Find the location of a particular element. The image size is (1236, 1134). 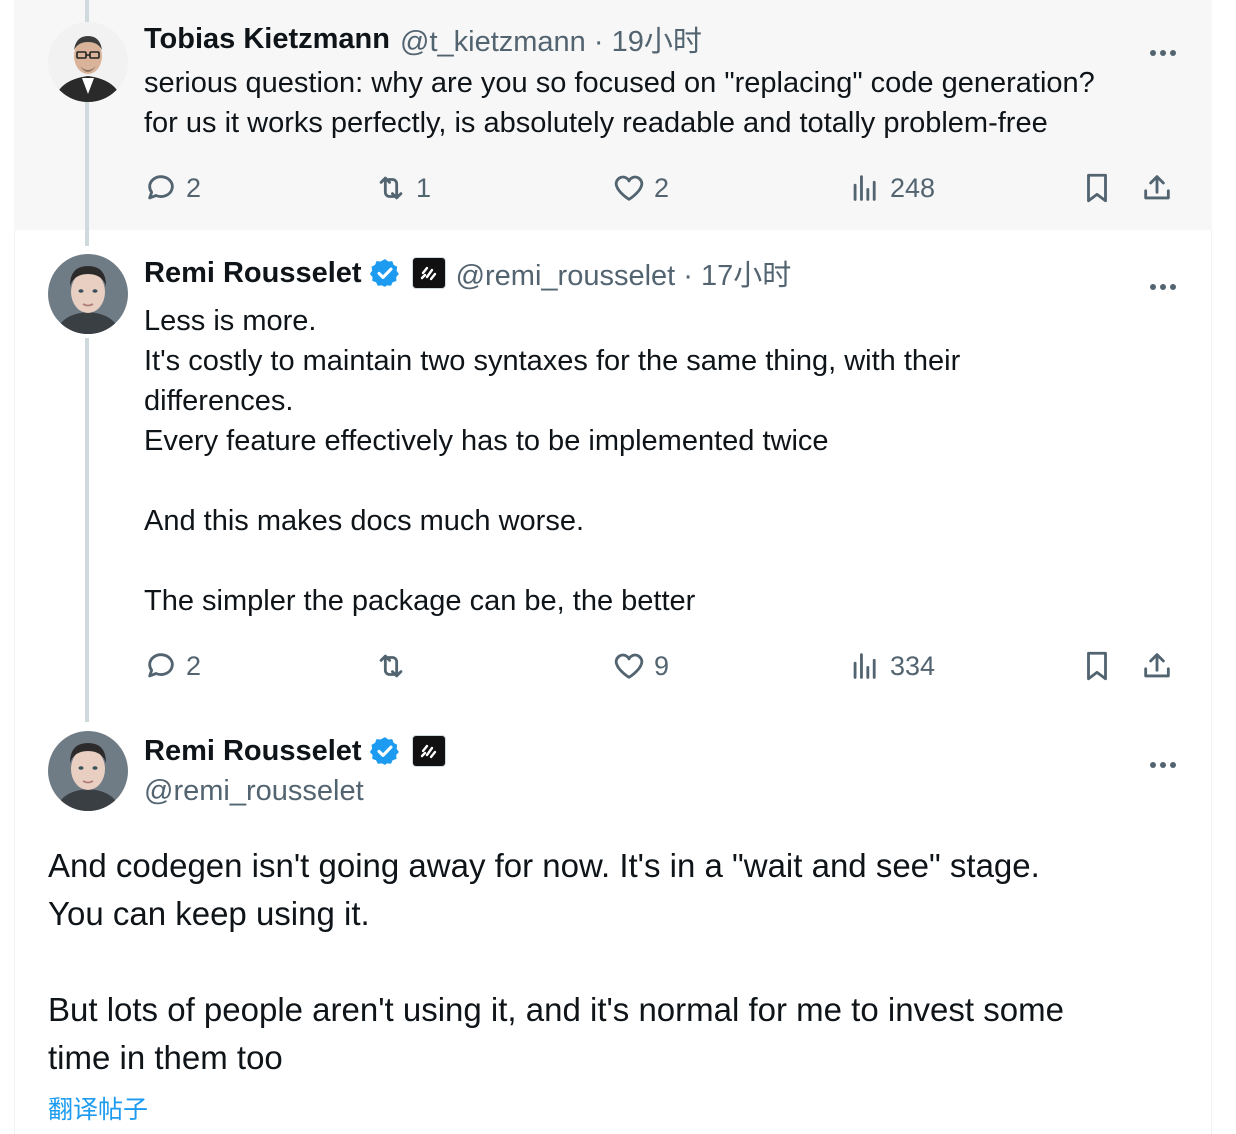

translate-post-link: 翻译帖子 is located at coordinates (98, 1108).